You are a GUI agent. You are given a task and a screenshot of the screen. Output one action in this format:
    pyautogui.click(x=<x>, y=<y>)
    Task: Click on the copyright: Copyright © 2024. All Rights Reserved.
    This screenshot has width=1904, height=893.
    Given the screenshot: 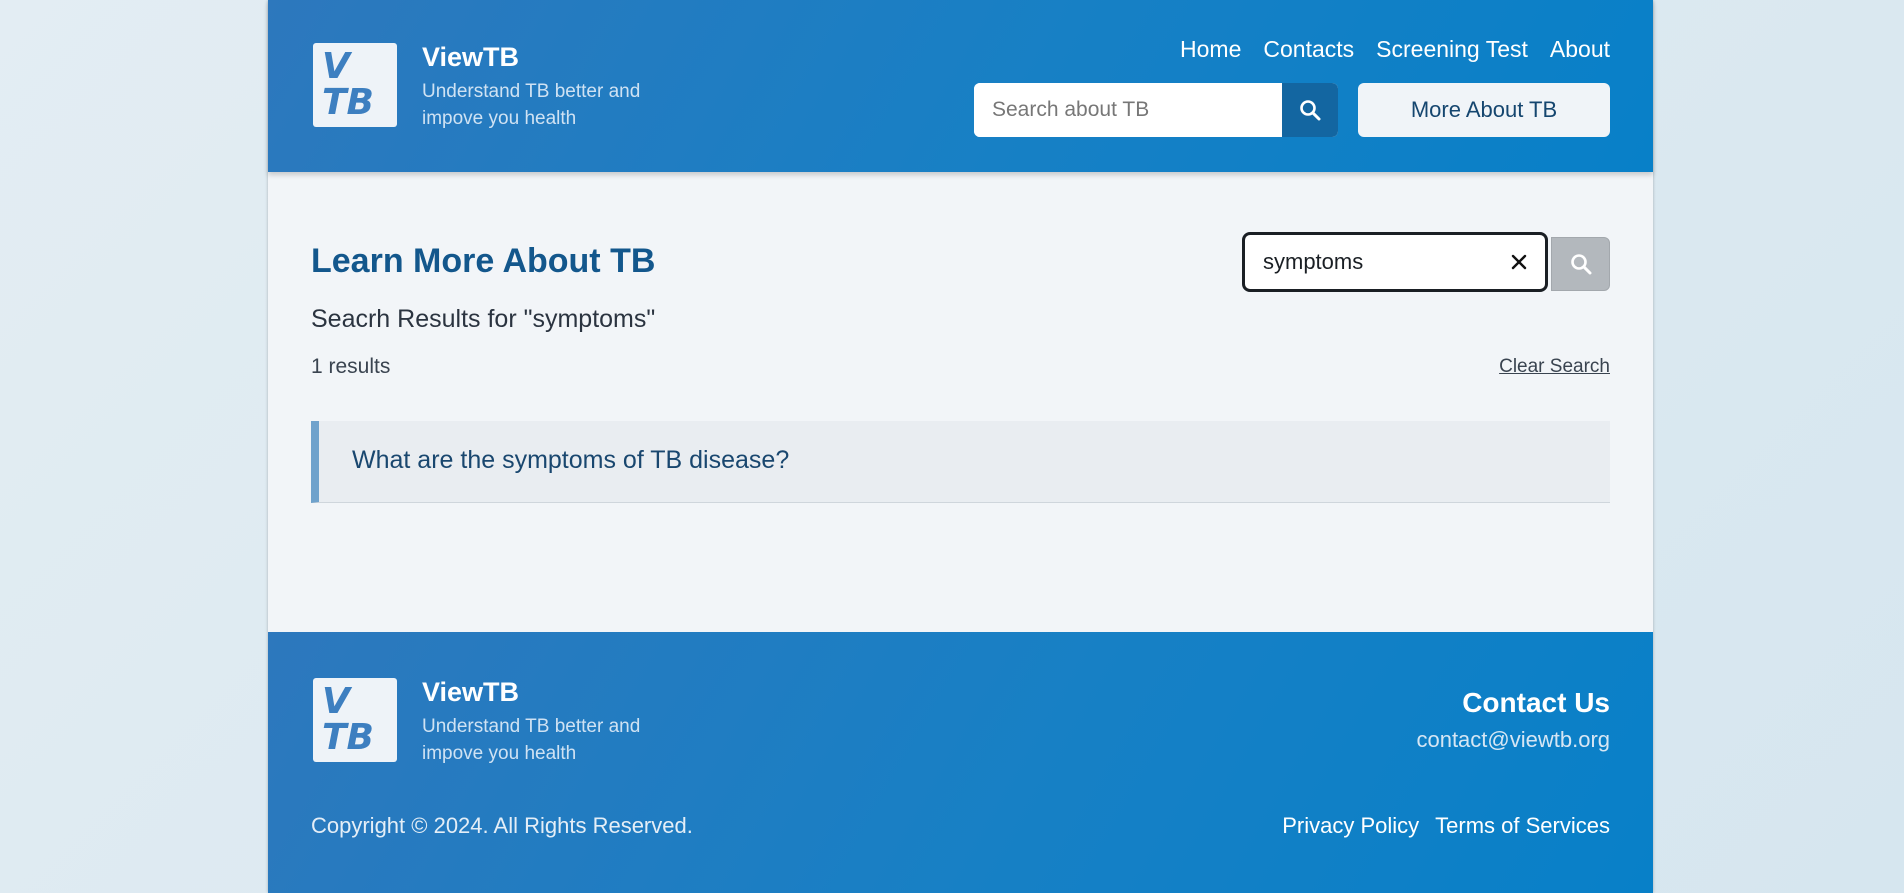 What is the action you would take?
    pyautogui.click(x=502, y=825)
    